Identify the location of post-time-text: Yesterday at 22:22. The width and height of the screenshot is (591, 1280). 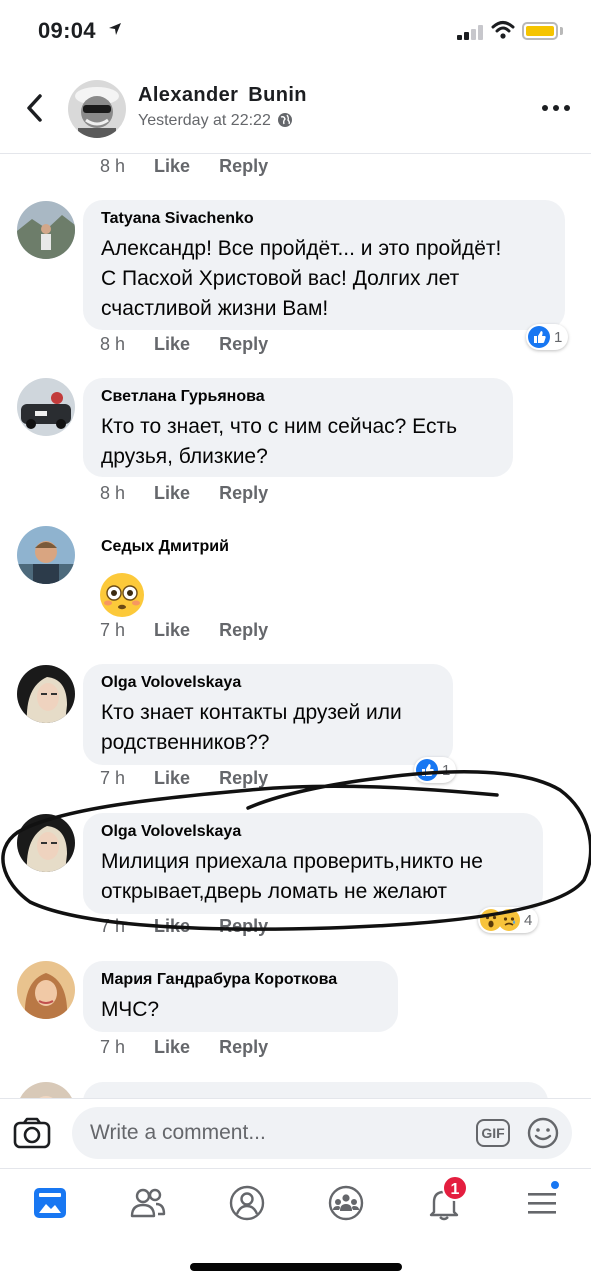
(204, 120).